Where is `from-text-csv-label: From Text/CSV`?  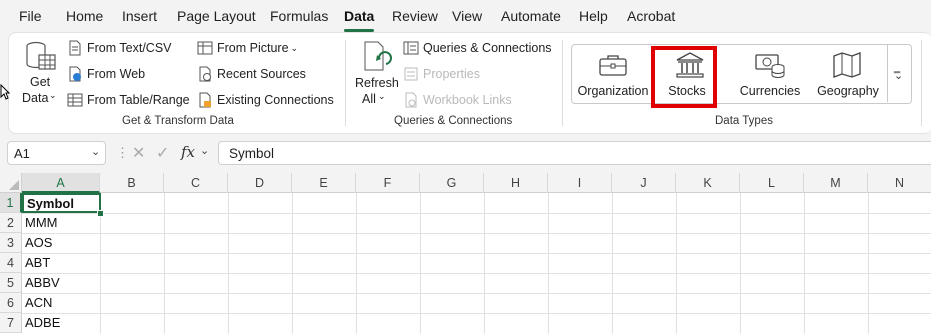 from-text-csv-label: From Text/CSV is located at coordinates (129, 48).